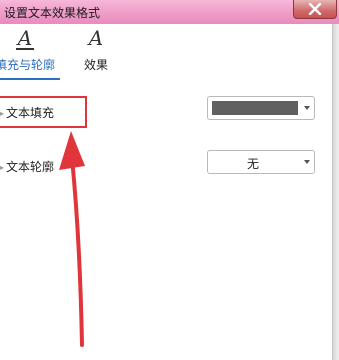 Image resolution: width=339 pixels, height=360 pixels. What do you see at coordinates (72, 239) in the screenshot?
I see `annotation-arrow` at bounding box center [72, 239].